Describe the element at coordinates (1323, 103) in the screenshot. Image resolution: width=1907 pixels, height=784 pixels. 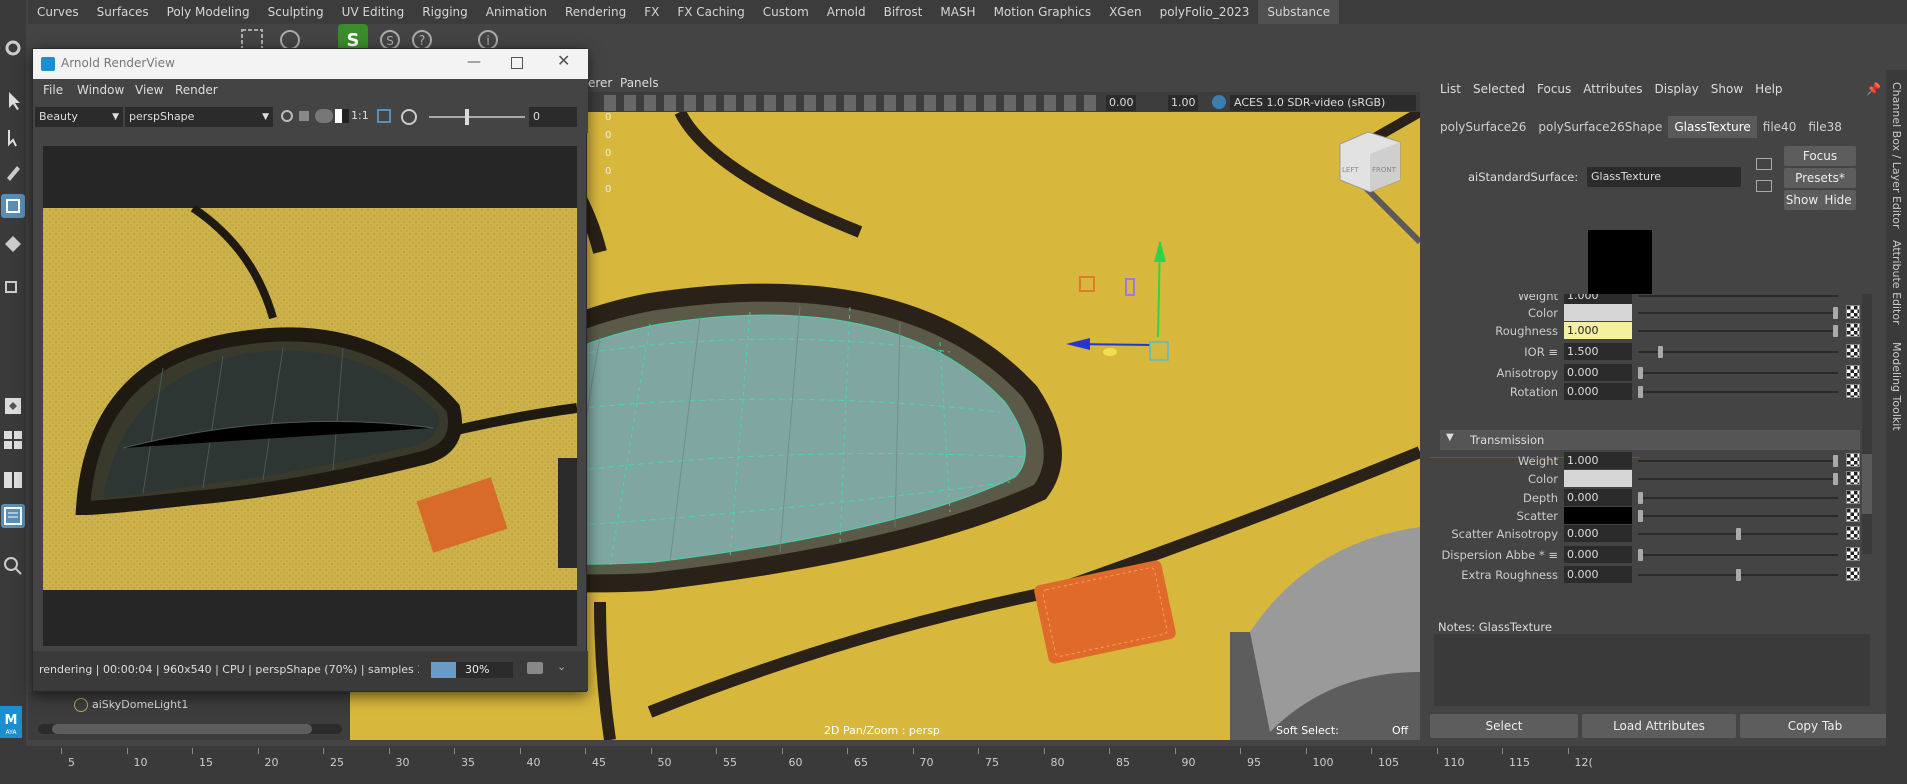
I see `color-space-select: ACES 1.0 SDR-video (sRGB)` at that location.